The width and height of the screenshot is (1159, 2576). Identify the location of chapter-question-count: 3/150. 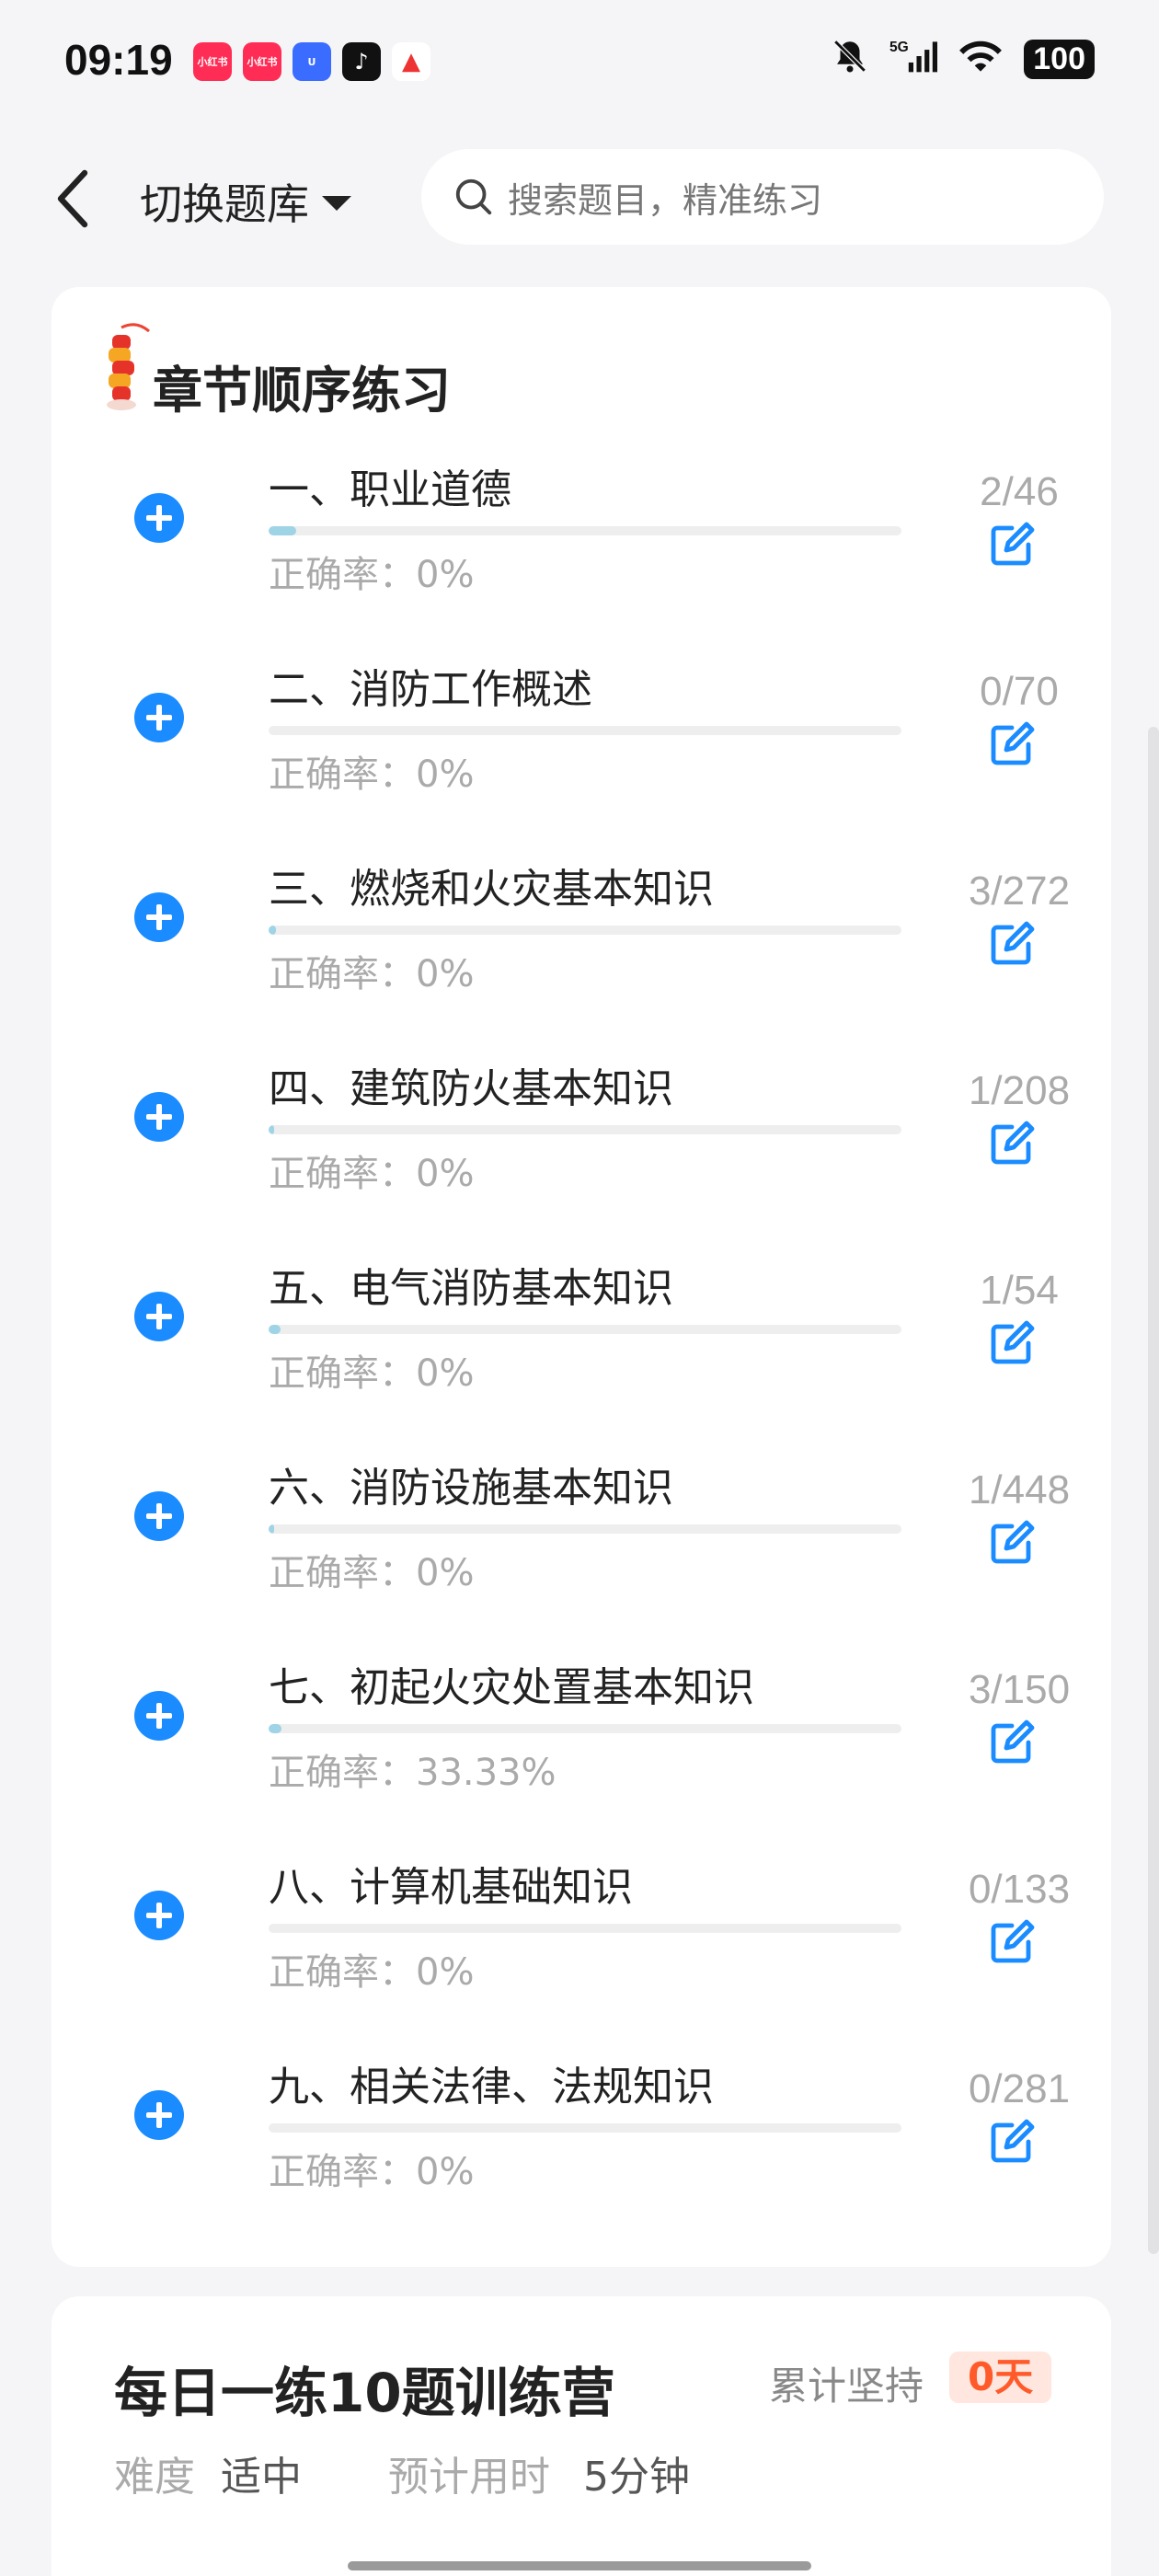
(1019, 1689).